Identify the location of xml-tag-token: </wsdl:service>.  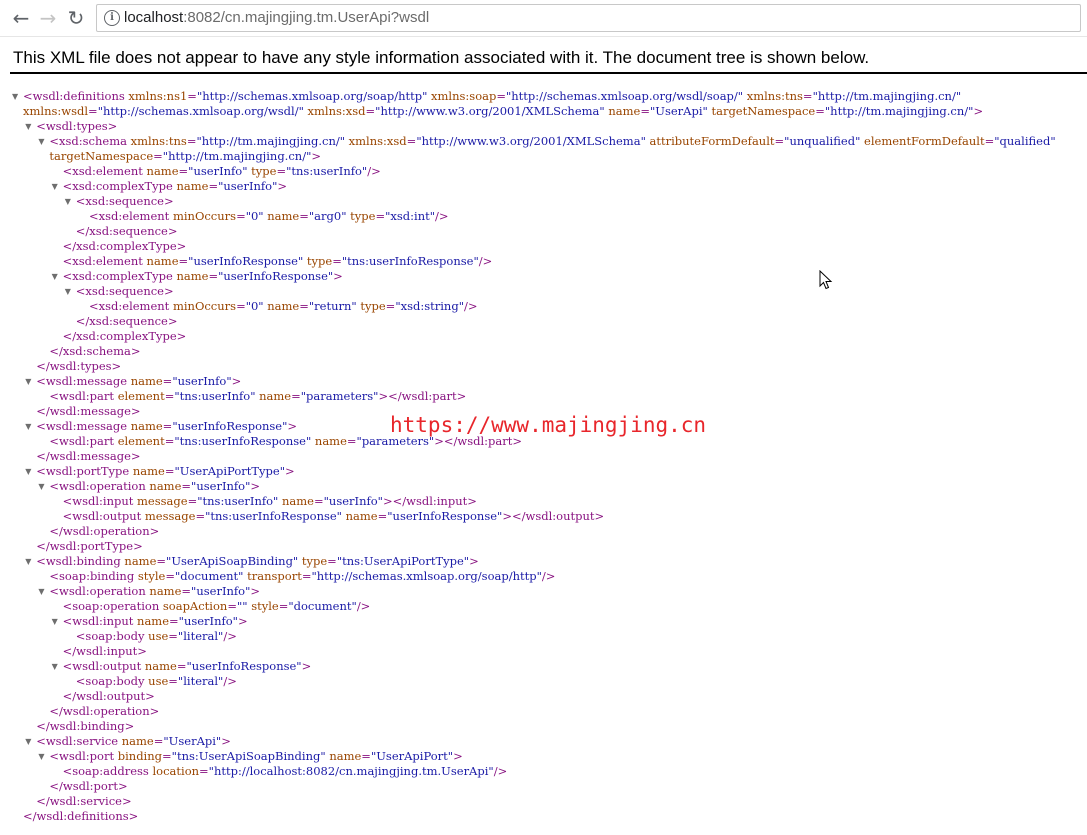
(84, 801).